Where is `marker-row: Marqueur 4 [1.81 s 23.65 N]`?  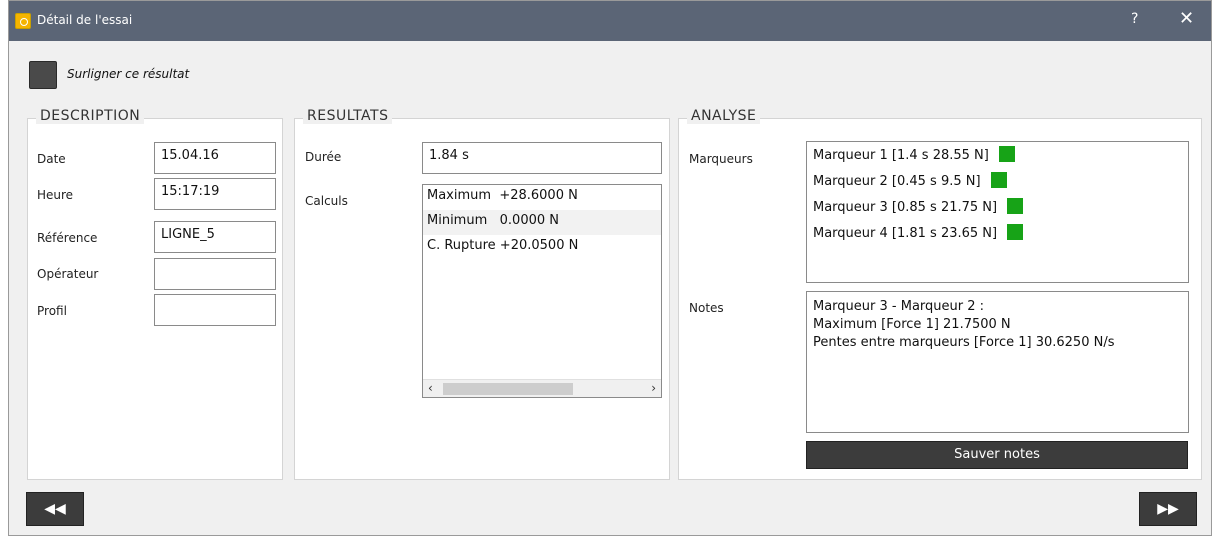 marker-row: Marqueur 4 [1.81 s 23.65 N] is located at coordinates (997, 233).